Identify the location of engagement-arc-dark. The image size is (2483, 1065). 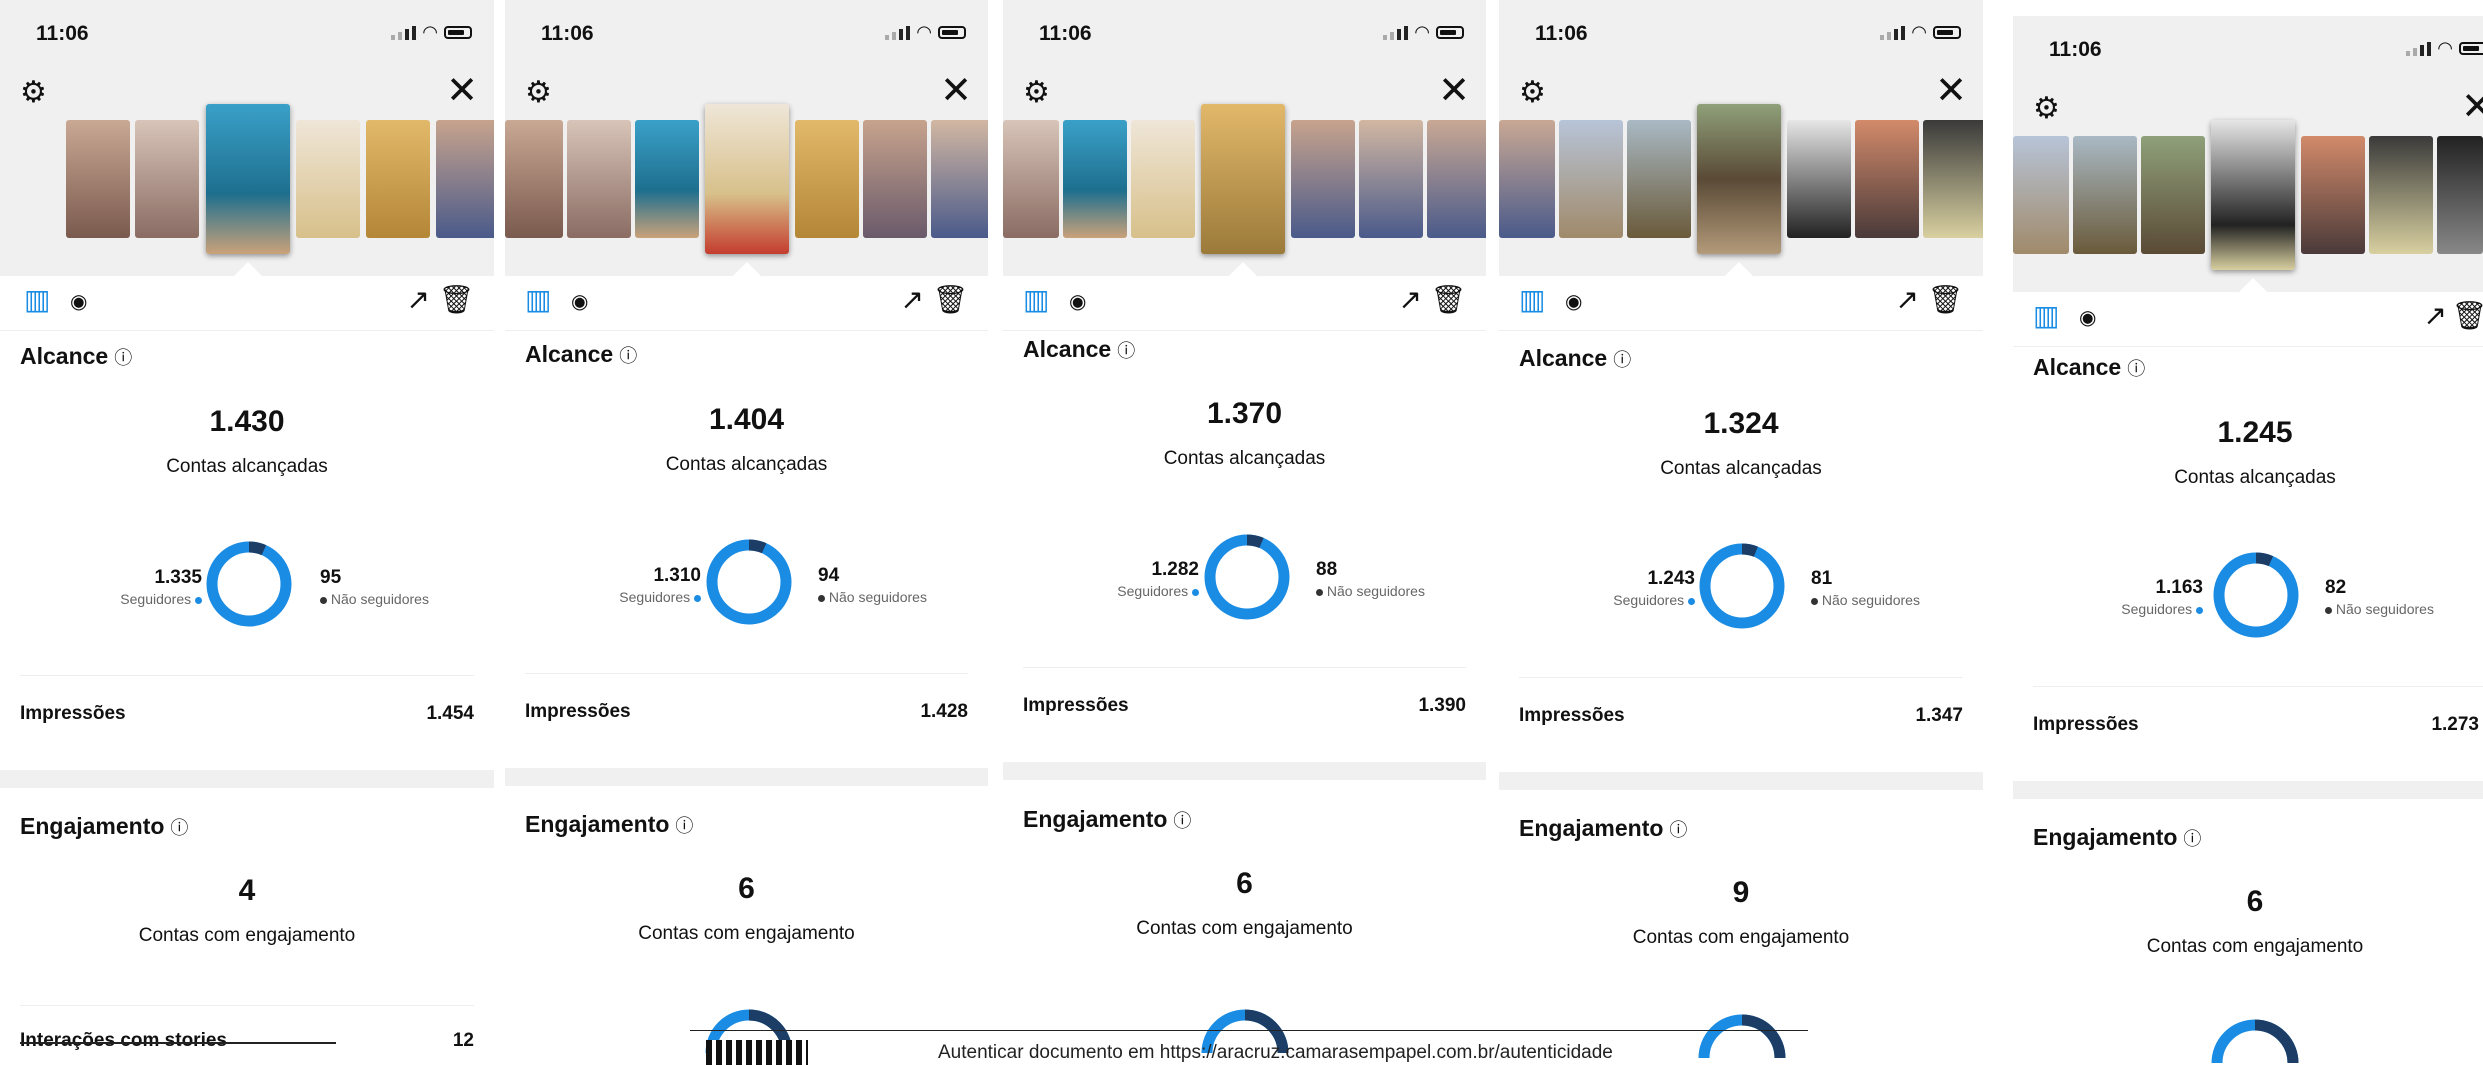
(1763, 1036).